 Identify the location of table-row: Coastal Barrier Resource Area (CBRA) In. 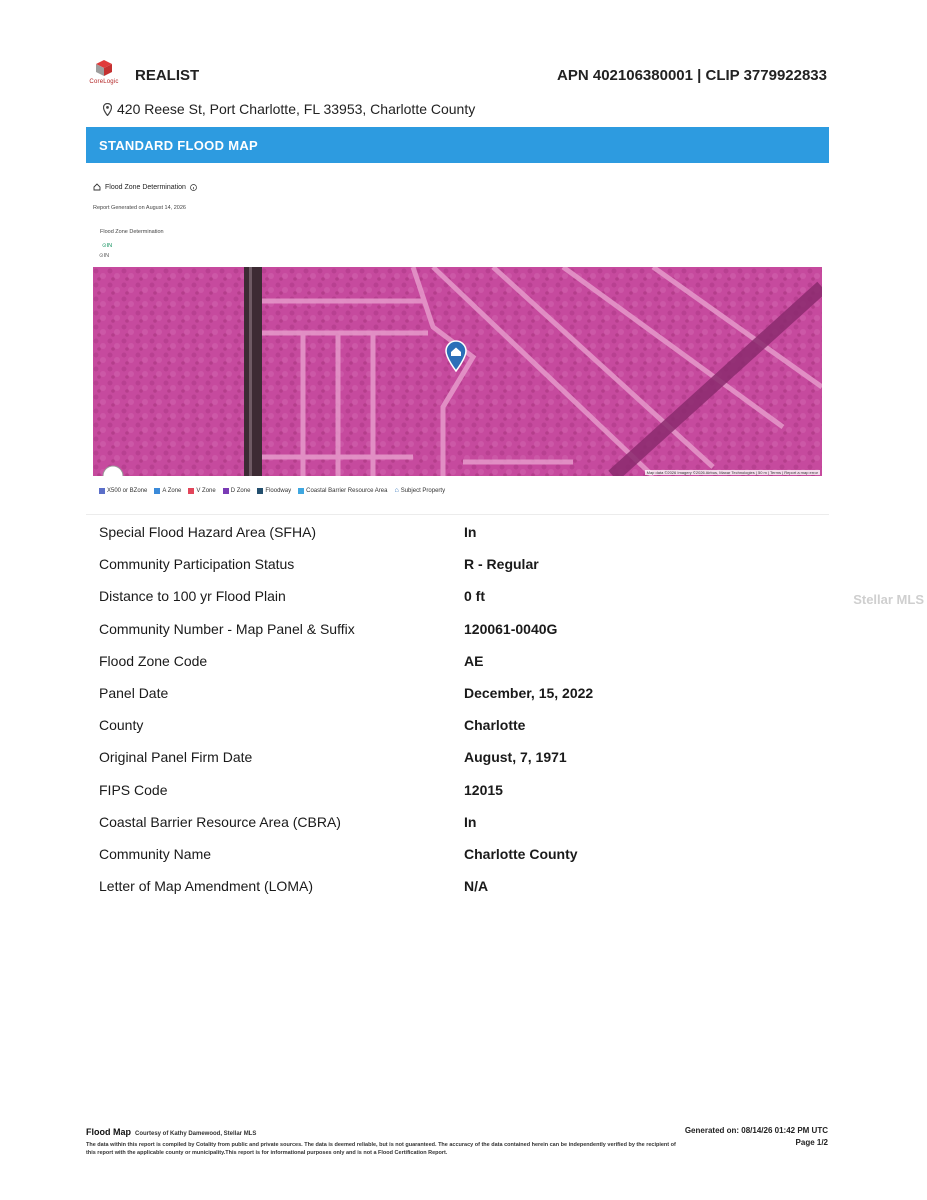
(449, 822).